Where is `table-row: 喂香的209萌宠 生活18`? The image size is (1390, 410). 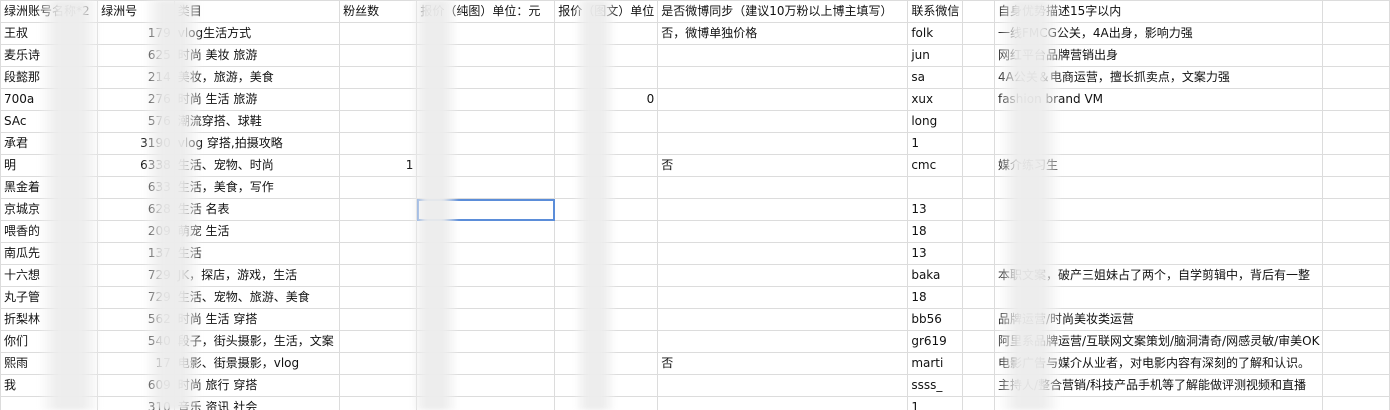
table-row: 喂香的209萌宠 生活18 is located at coordinates (695, 231).